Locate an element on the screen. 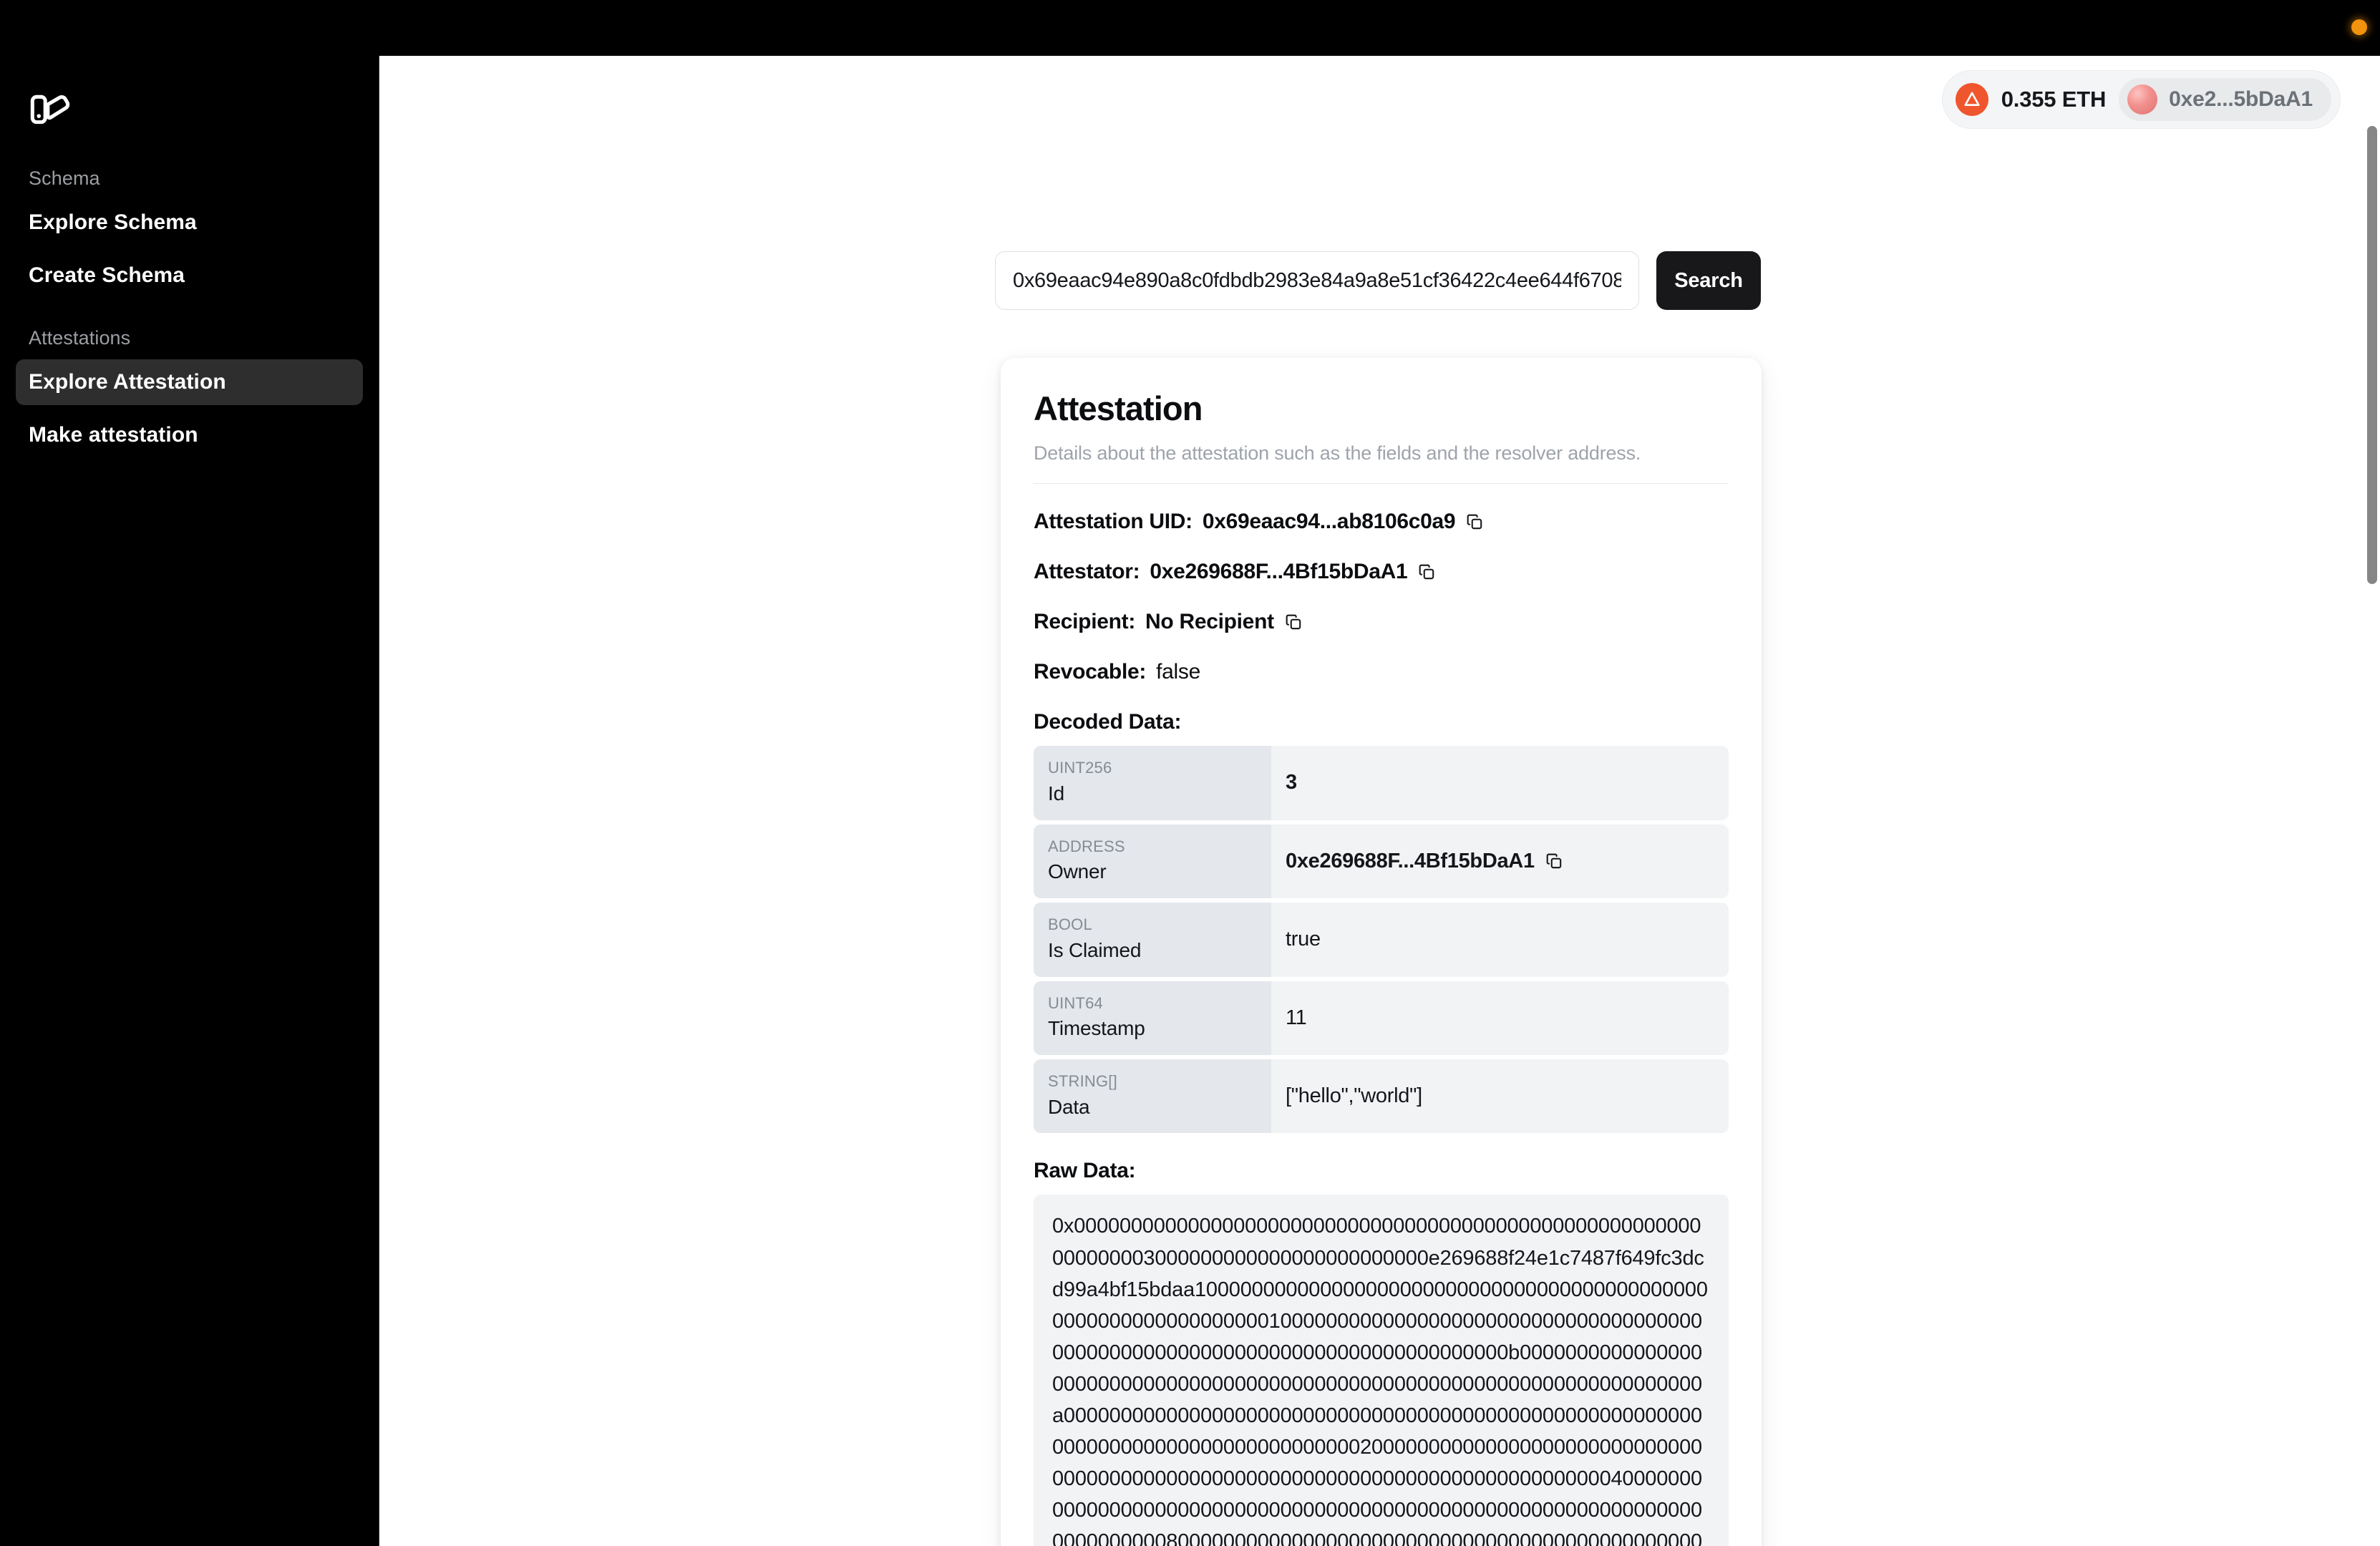 This screenshot has width=2380, height=1546. table-row: UINT256 Id 3 is located at coordinates (1381, 783).